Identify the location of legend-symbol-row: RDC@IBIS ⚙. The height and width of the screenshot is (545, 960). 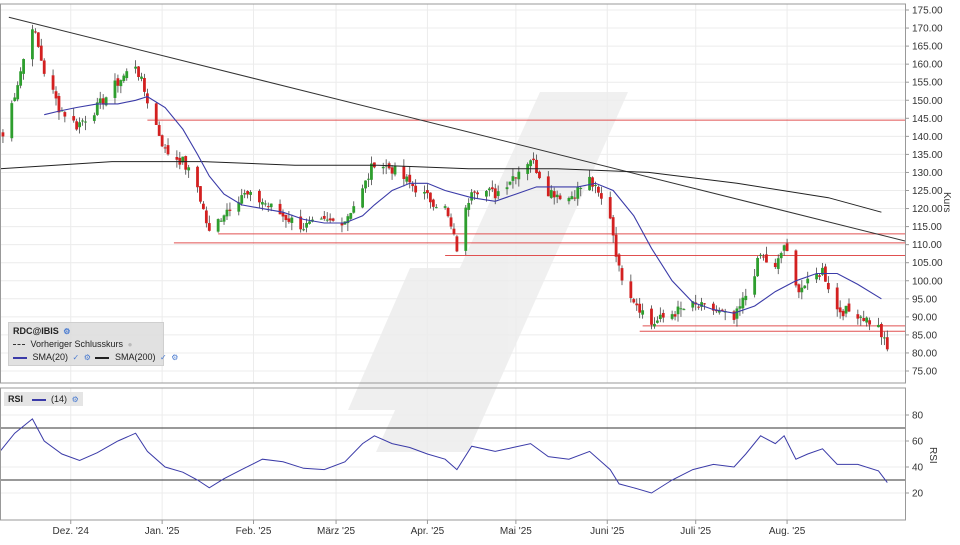
(41, 331).